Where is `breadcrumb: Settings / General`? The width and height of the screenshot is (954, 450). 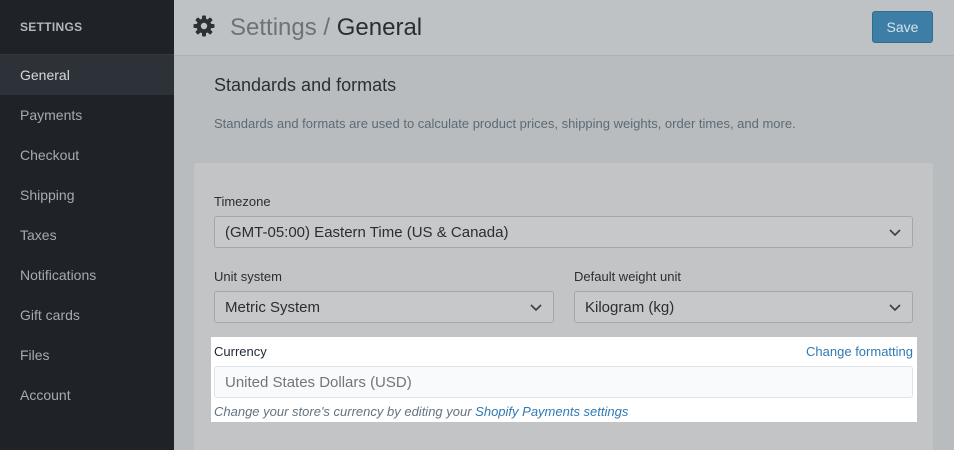
breadcrumb: Settings / General is located at coordinates (326, 28).